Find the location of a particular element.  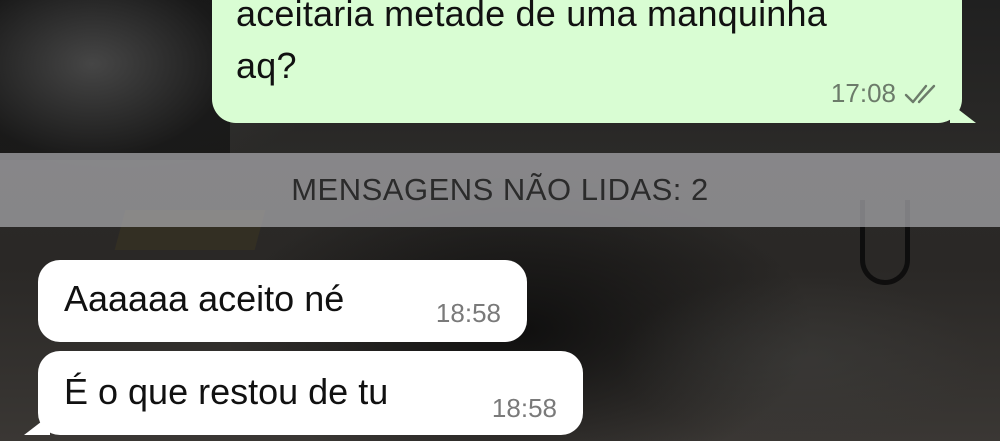

message-text-line: aceitaria metade de uma manquinha is located at coordinates (531, 17).